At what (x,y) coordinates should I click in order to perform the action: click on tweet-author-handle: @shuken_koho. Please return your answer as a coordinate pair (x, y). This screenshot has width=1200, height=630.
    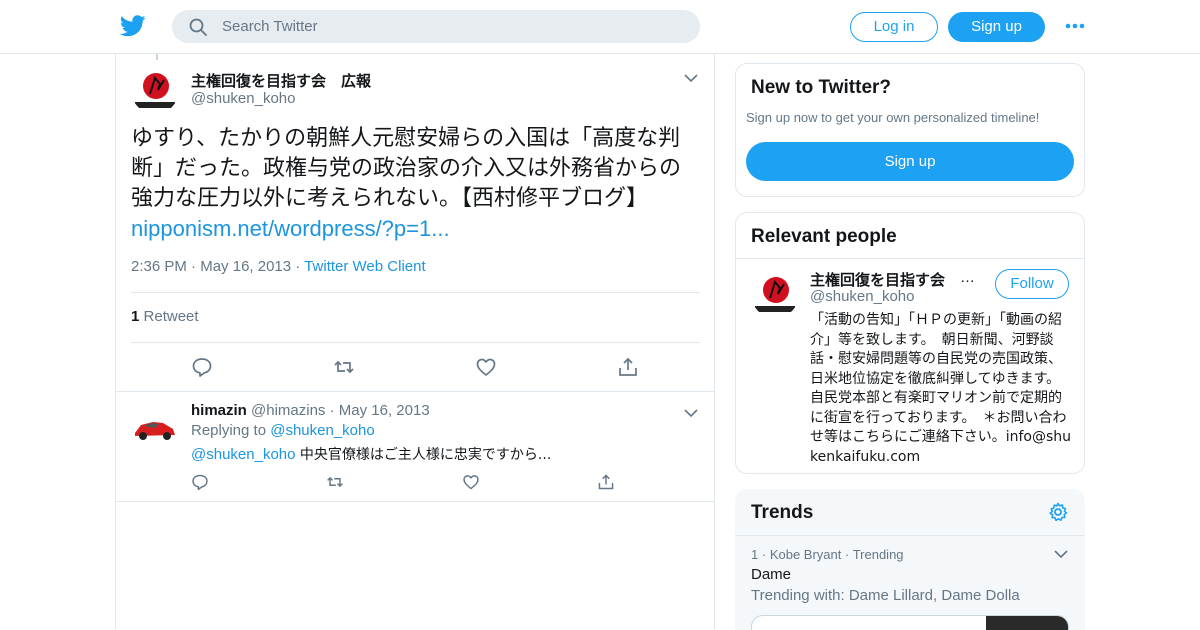
    Looking at the image, I should click on (243, 98).